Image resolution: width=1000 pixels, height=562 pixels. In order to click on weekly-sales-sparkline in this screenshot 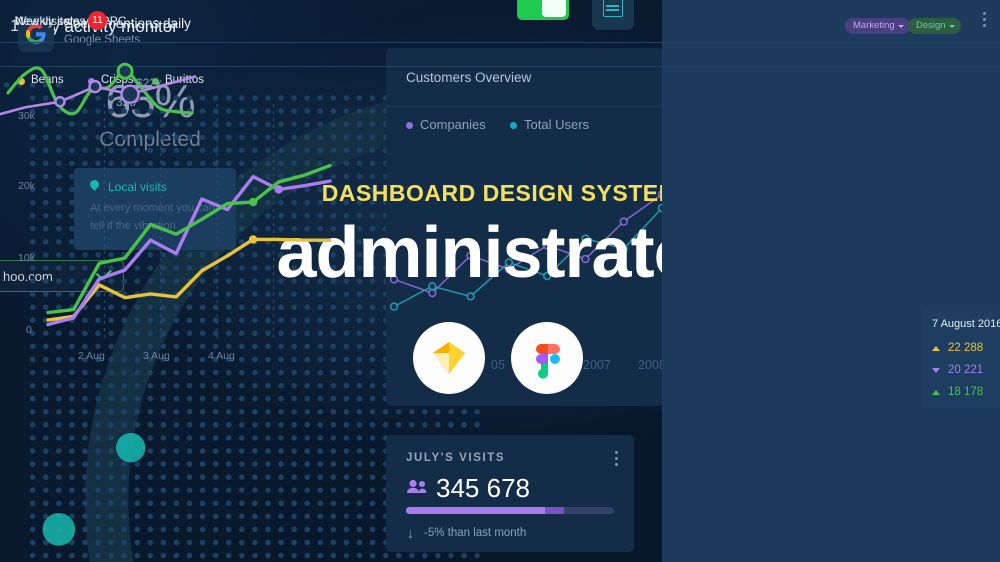, I will do `click(98, 95)`.